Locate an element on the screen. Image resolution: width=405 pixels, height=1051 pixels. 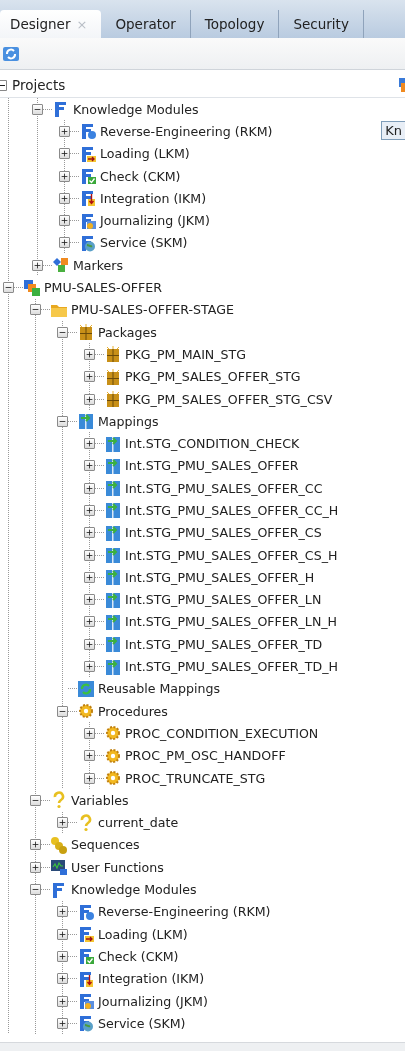
scrollbar-track is located at coordinates (202, 1046).